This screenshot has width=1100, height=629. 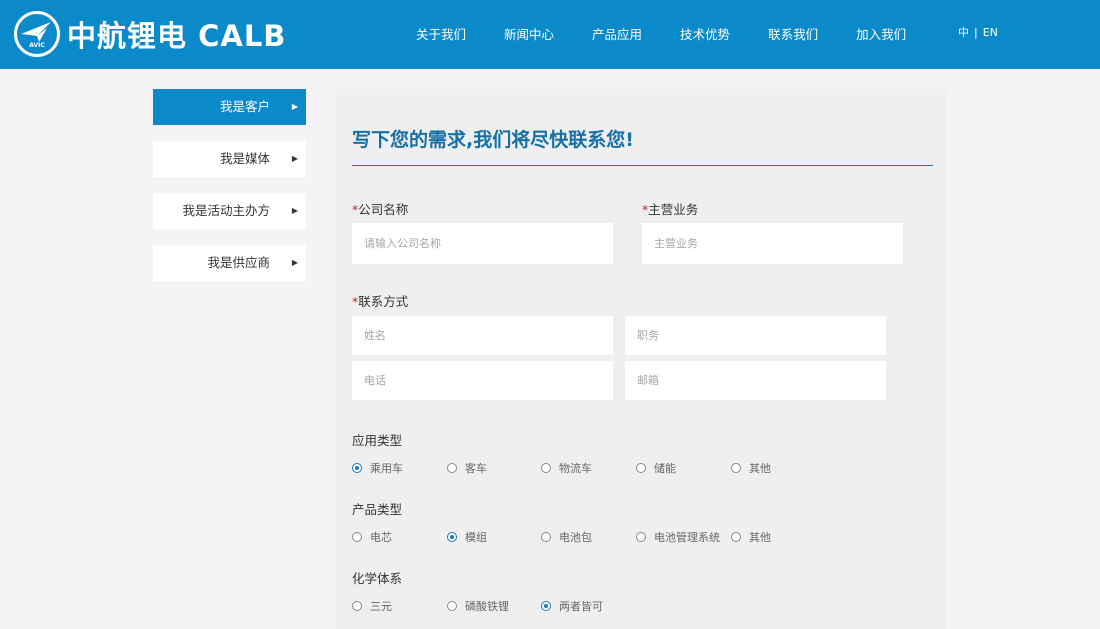 What do you see at coordinates (493, 140) in the screenshot?
I see `form-title: 写下您的需求,我们将尽快联系您!` at bounding box center [493, 140].